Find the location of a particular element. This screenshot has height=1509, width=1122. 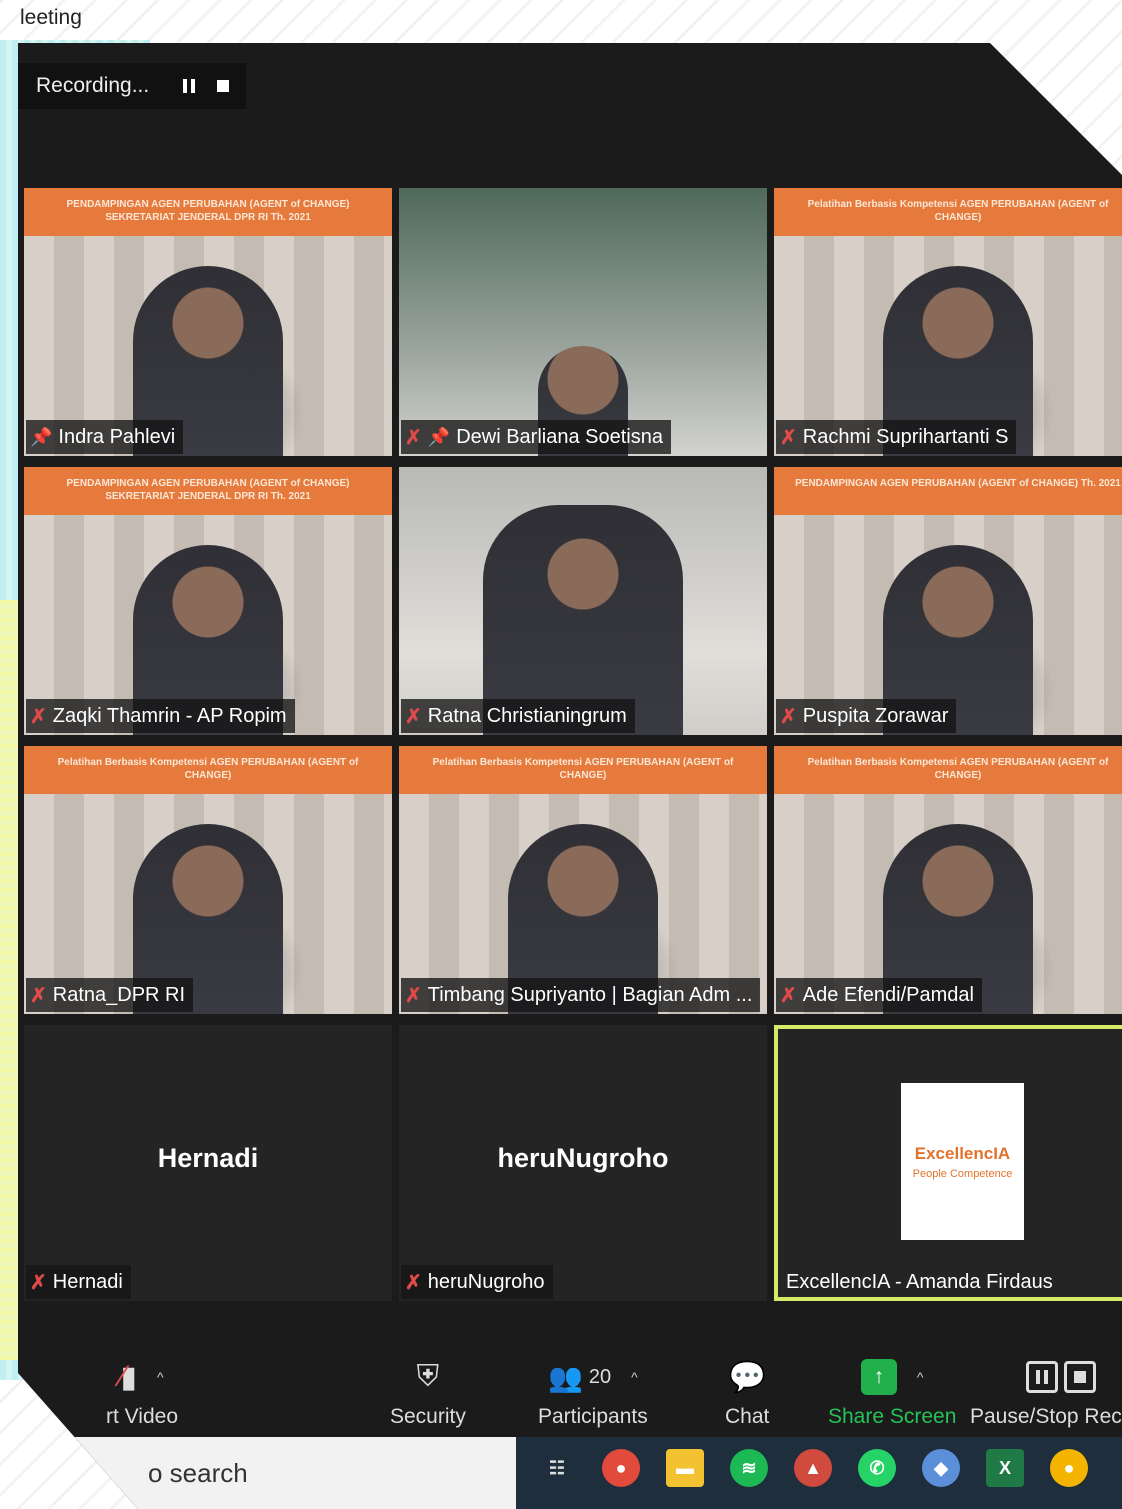

name-tag: ✗ Zaqki Thamrin - AP Ropim is located at coordinates (160, 716).